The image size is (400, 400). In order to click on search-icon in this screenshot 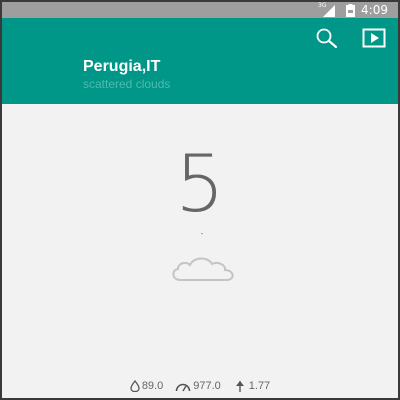, I will do `click(327, 38)`.